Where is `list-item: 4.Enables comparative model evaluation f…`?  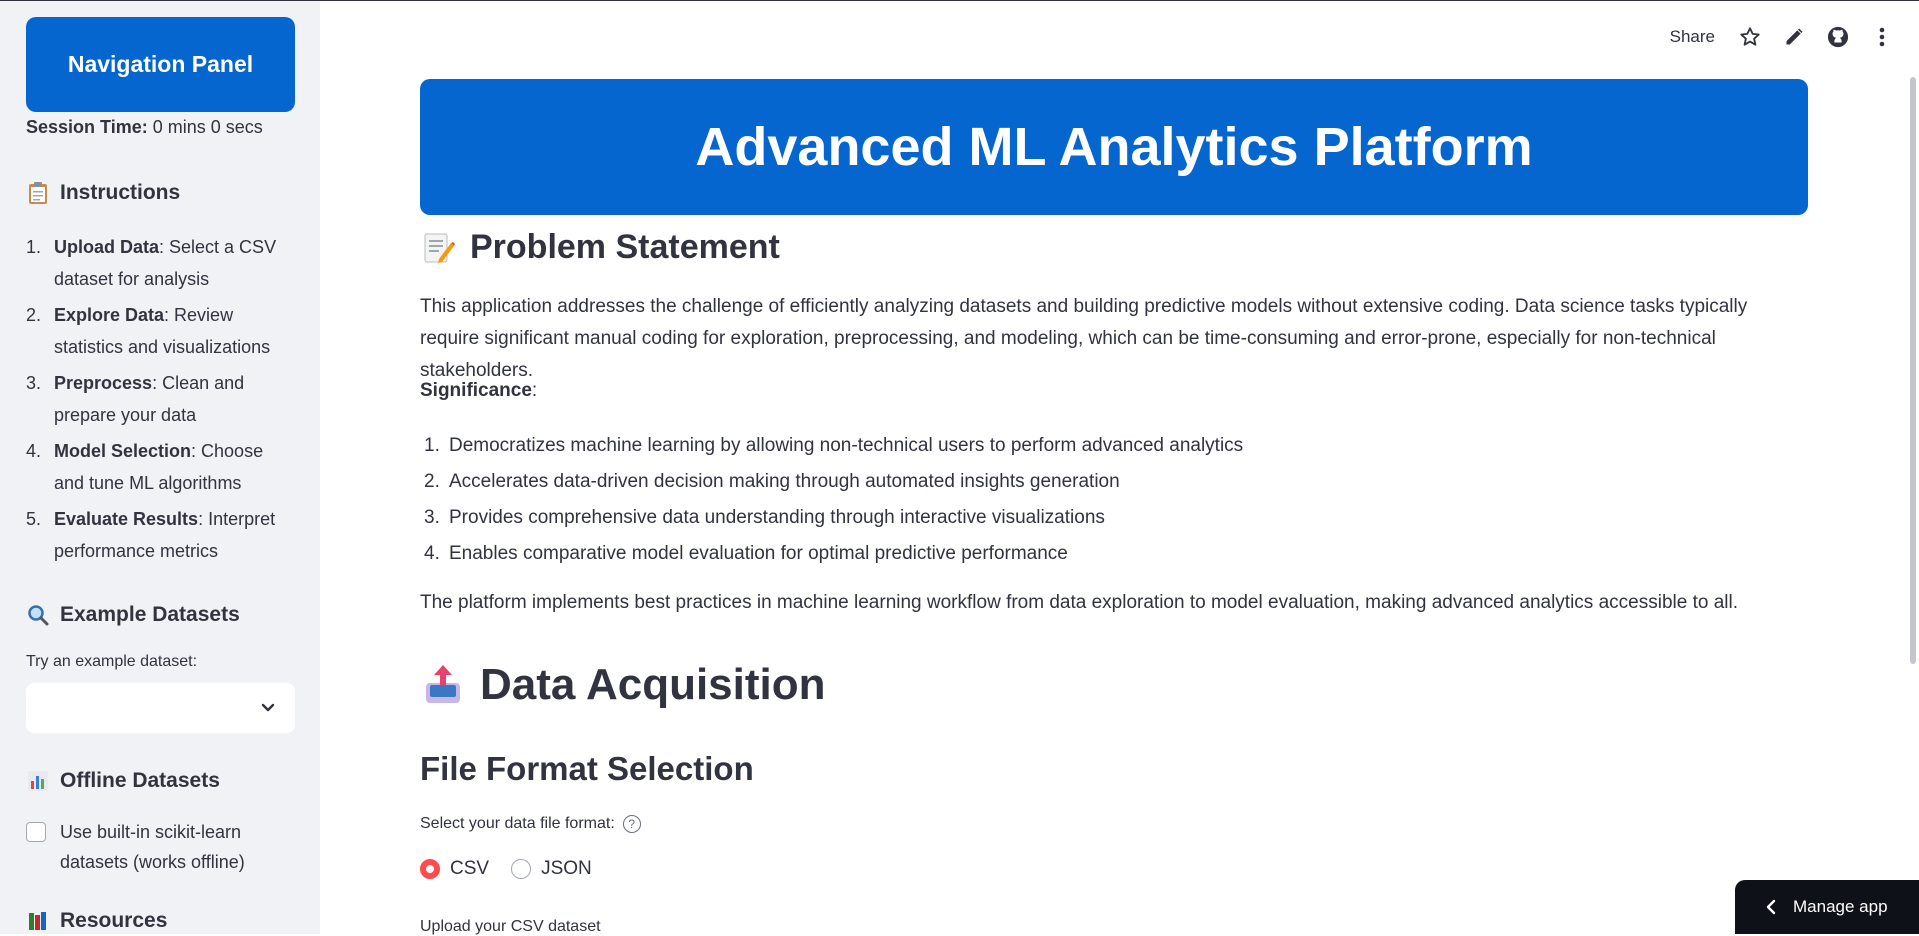
list-item: 4.Enables comparative model evaluation f… is located at coordinates (831, 554).